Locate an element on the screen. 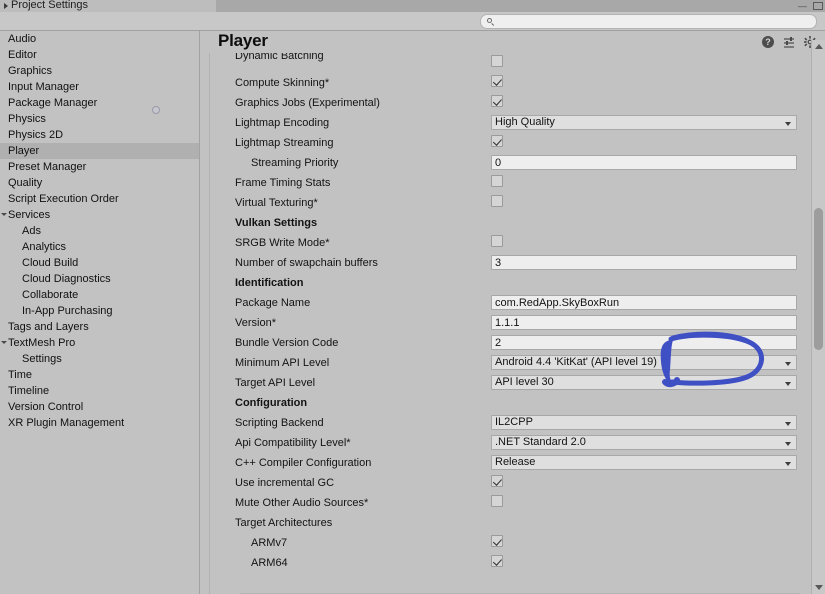  sidebar-item-preset-manager: Preset Manager is located at coordinates (99, 167).